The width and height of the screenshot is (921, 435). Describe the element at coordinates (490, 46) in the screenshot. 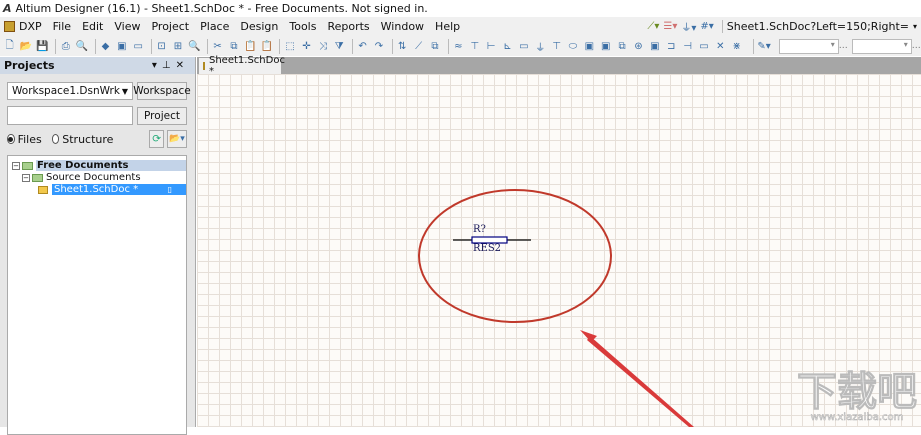

I see `bus-entry-icon: ⊢` at that location.